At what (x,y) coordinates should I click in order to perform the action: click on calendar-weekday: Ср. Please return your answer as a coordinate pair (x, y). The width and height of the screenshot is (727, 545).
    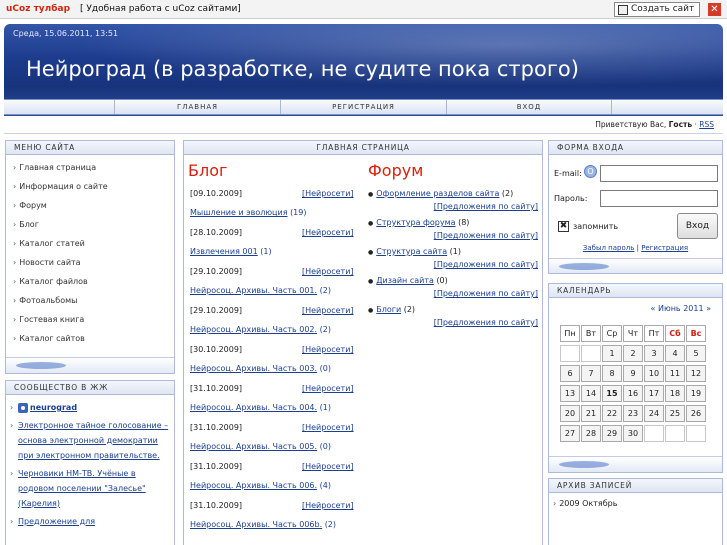
    Looking at the image, I should click on (612, 333).